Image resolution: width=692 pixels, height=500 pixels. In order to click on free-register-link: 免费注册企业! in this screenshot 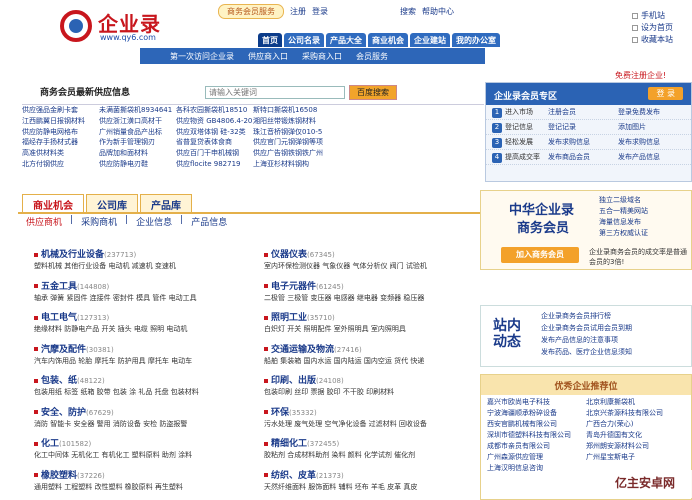, I will do `click(640, 75)`.